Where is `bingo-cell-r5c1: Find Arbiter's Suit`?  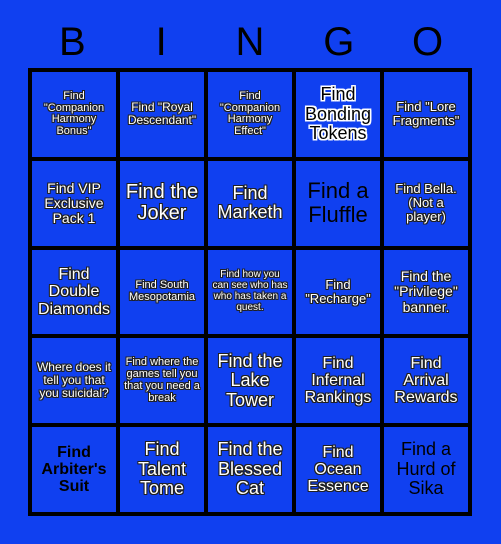
bingo-cell-r5c1: Find Arbiter's Suit is located at coordinates (76, 471).